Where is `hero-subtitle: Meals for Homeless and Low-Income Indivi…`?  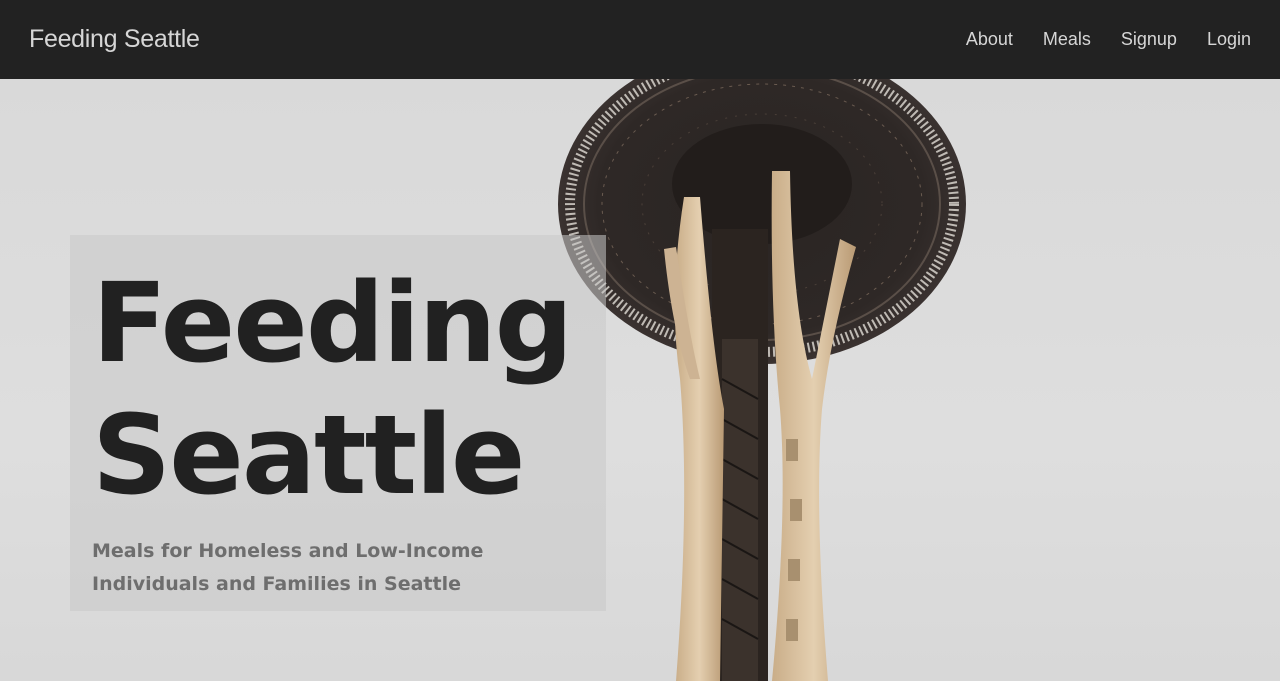 hero-subtitle: Meals for Homeless and Low-Income Indivi… is located at coordinates (288, 567).